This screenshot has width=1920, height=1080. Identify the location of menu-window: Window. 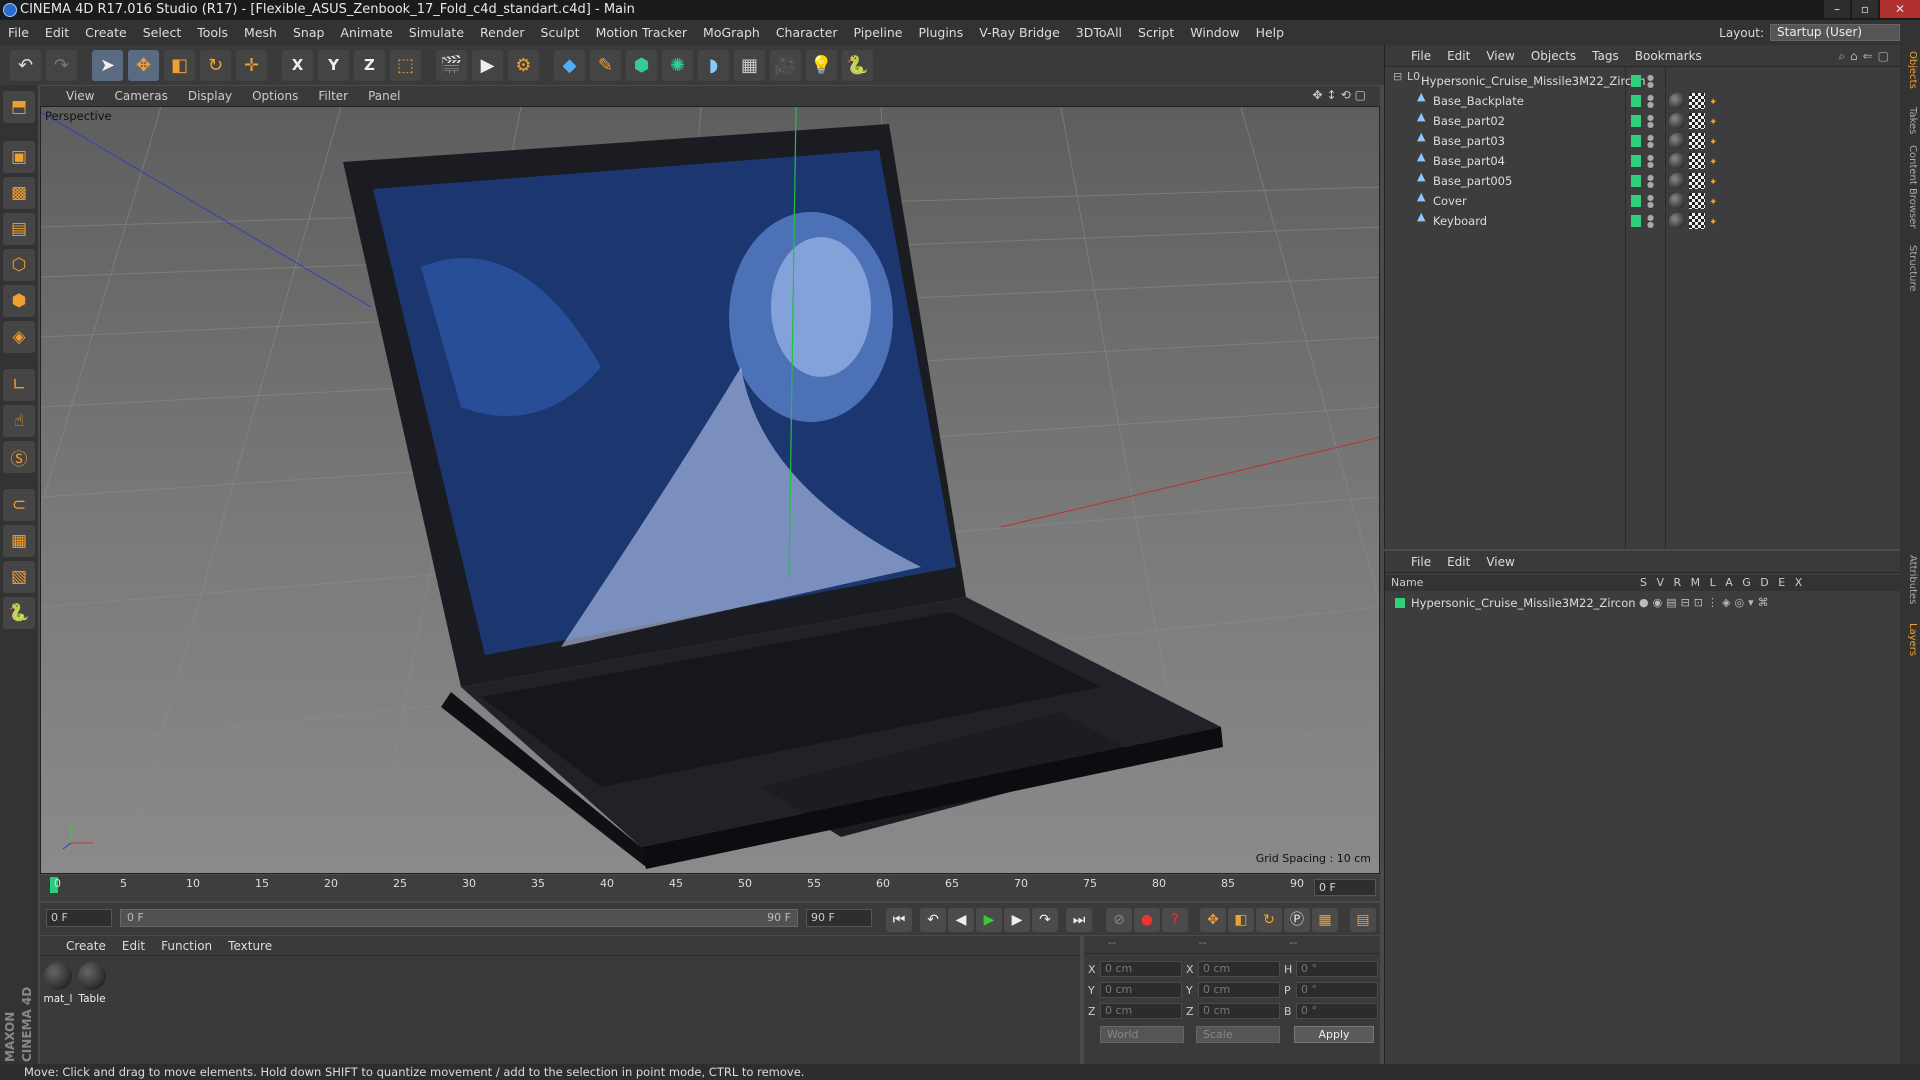
(1214, 32).